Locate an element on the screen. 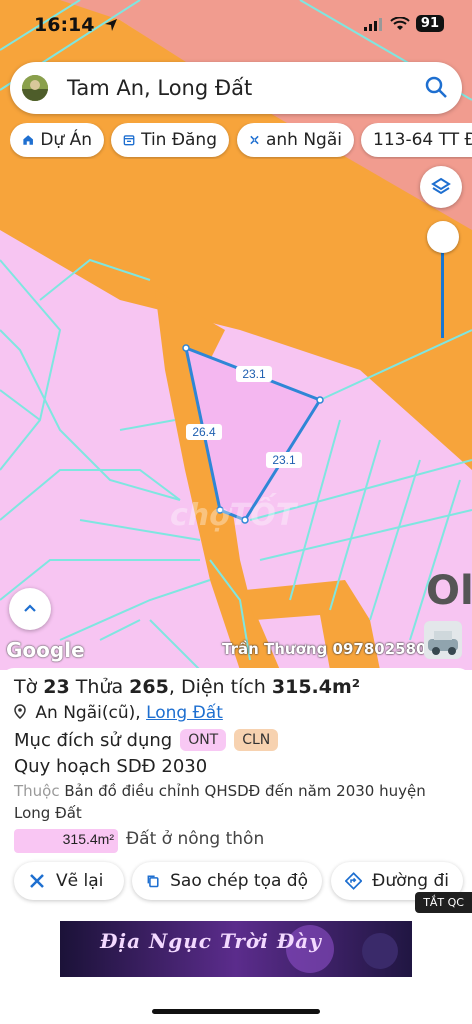 The width and height of the screenshot is (472, 1024). copy-icon is located at coordinates (153, 881).